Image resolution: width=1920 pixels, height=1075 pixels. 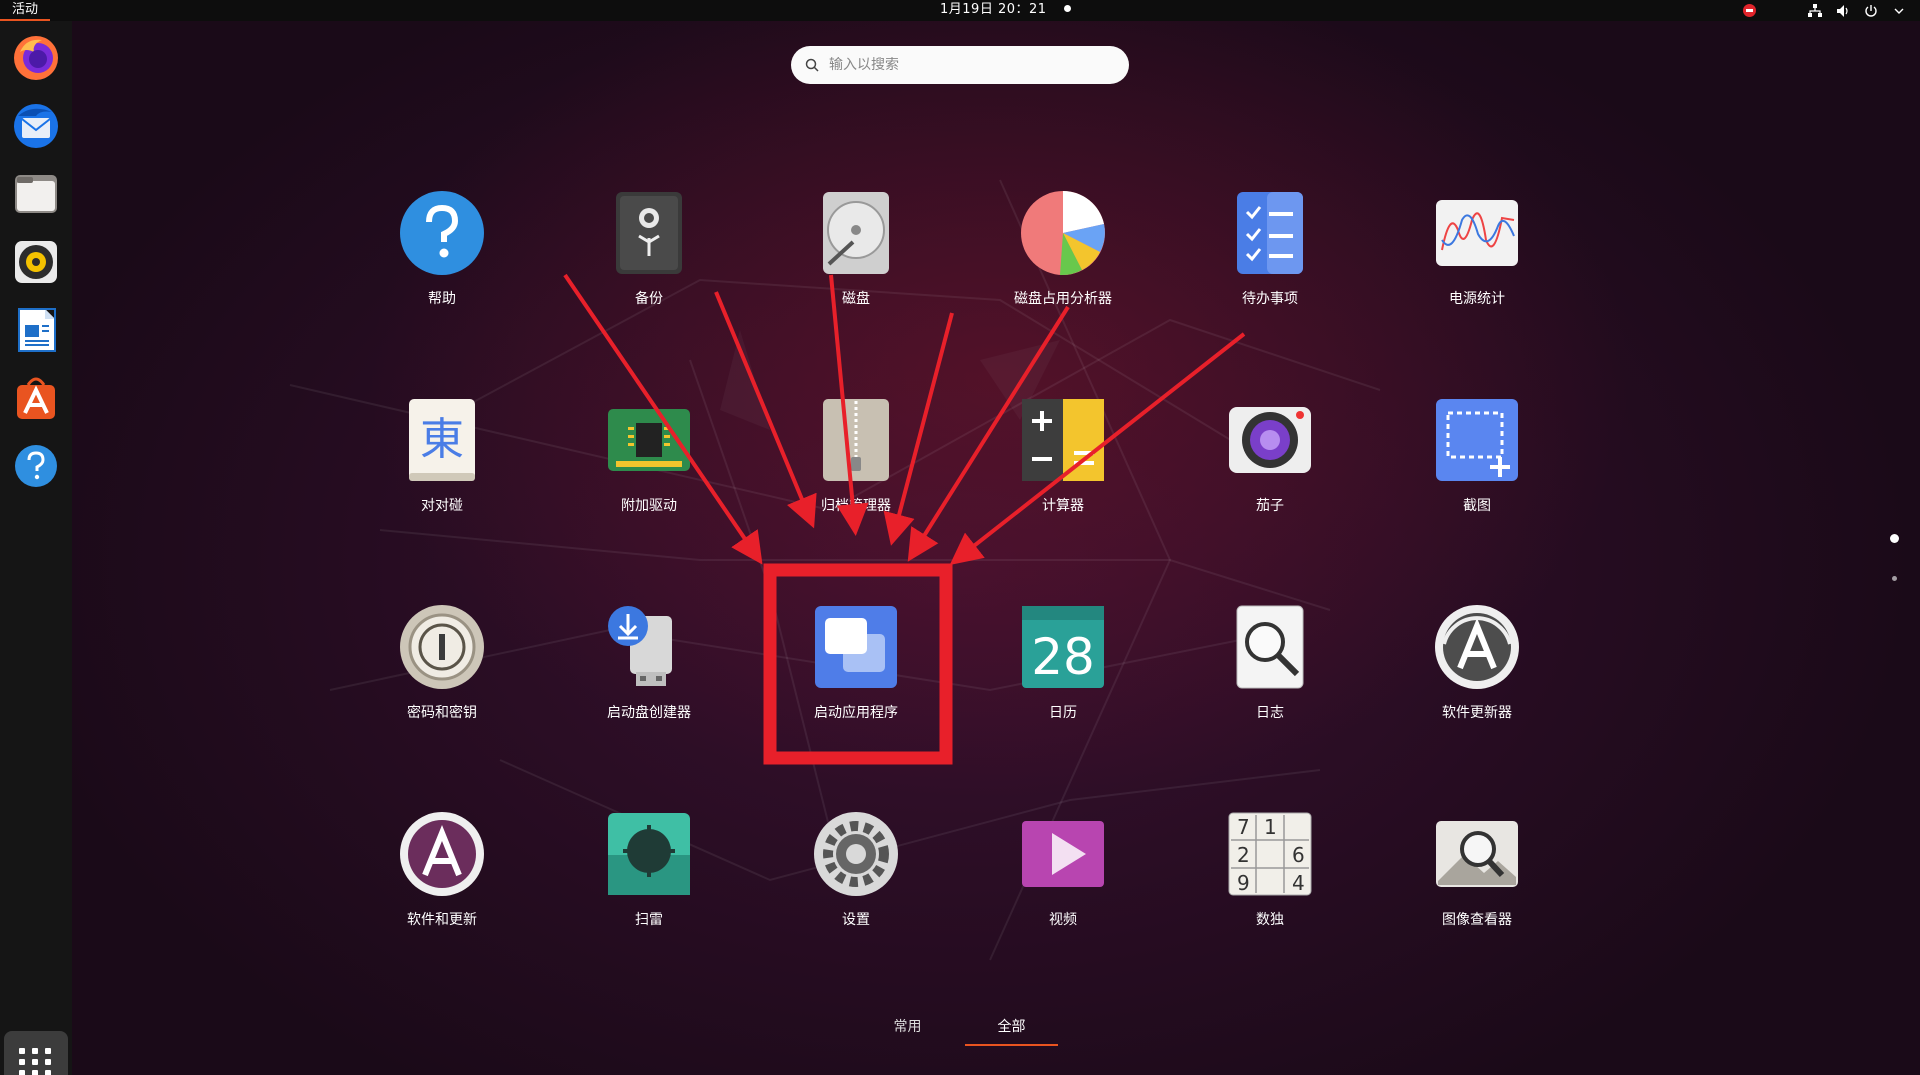 I want to click on clock: 1月19日 20：21, so click(x=993, y=9).